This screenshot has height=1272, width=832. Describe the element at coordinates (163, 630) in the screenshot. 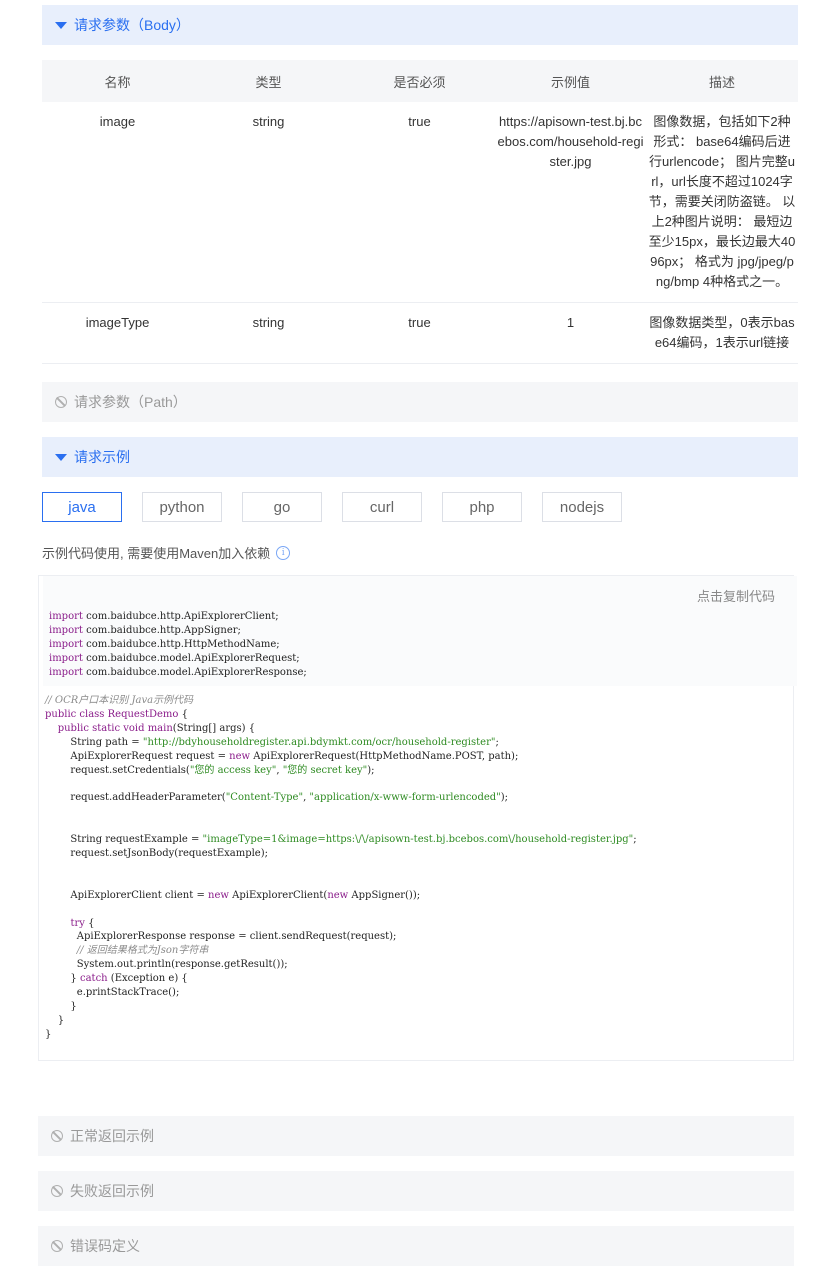

I see `import-line: com.baidubce.http.AppSigner;` at that location.